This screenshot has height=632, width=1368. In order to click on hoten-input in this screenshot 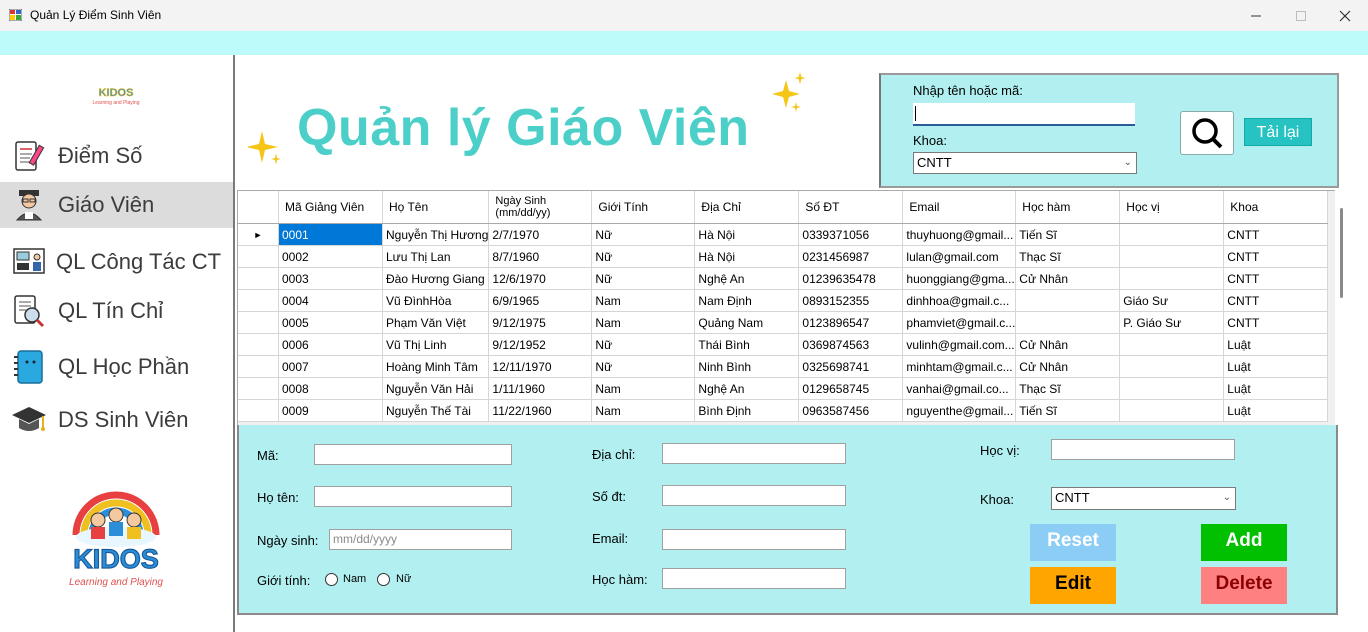, I will do `click(413, 496)`.